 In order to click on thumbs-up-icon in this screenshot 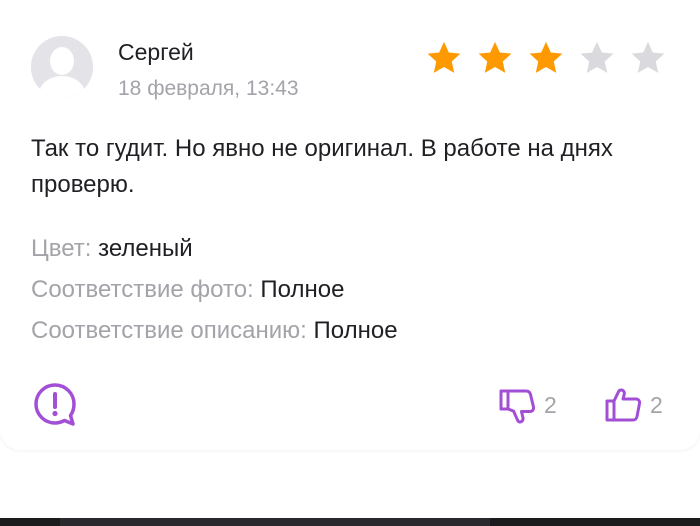, I will do `click(623, 405)`.